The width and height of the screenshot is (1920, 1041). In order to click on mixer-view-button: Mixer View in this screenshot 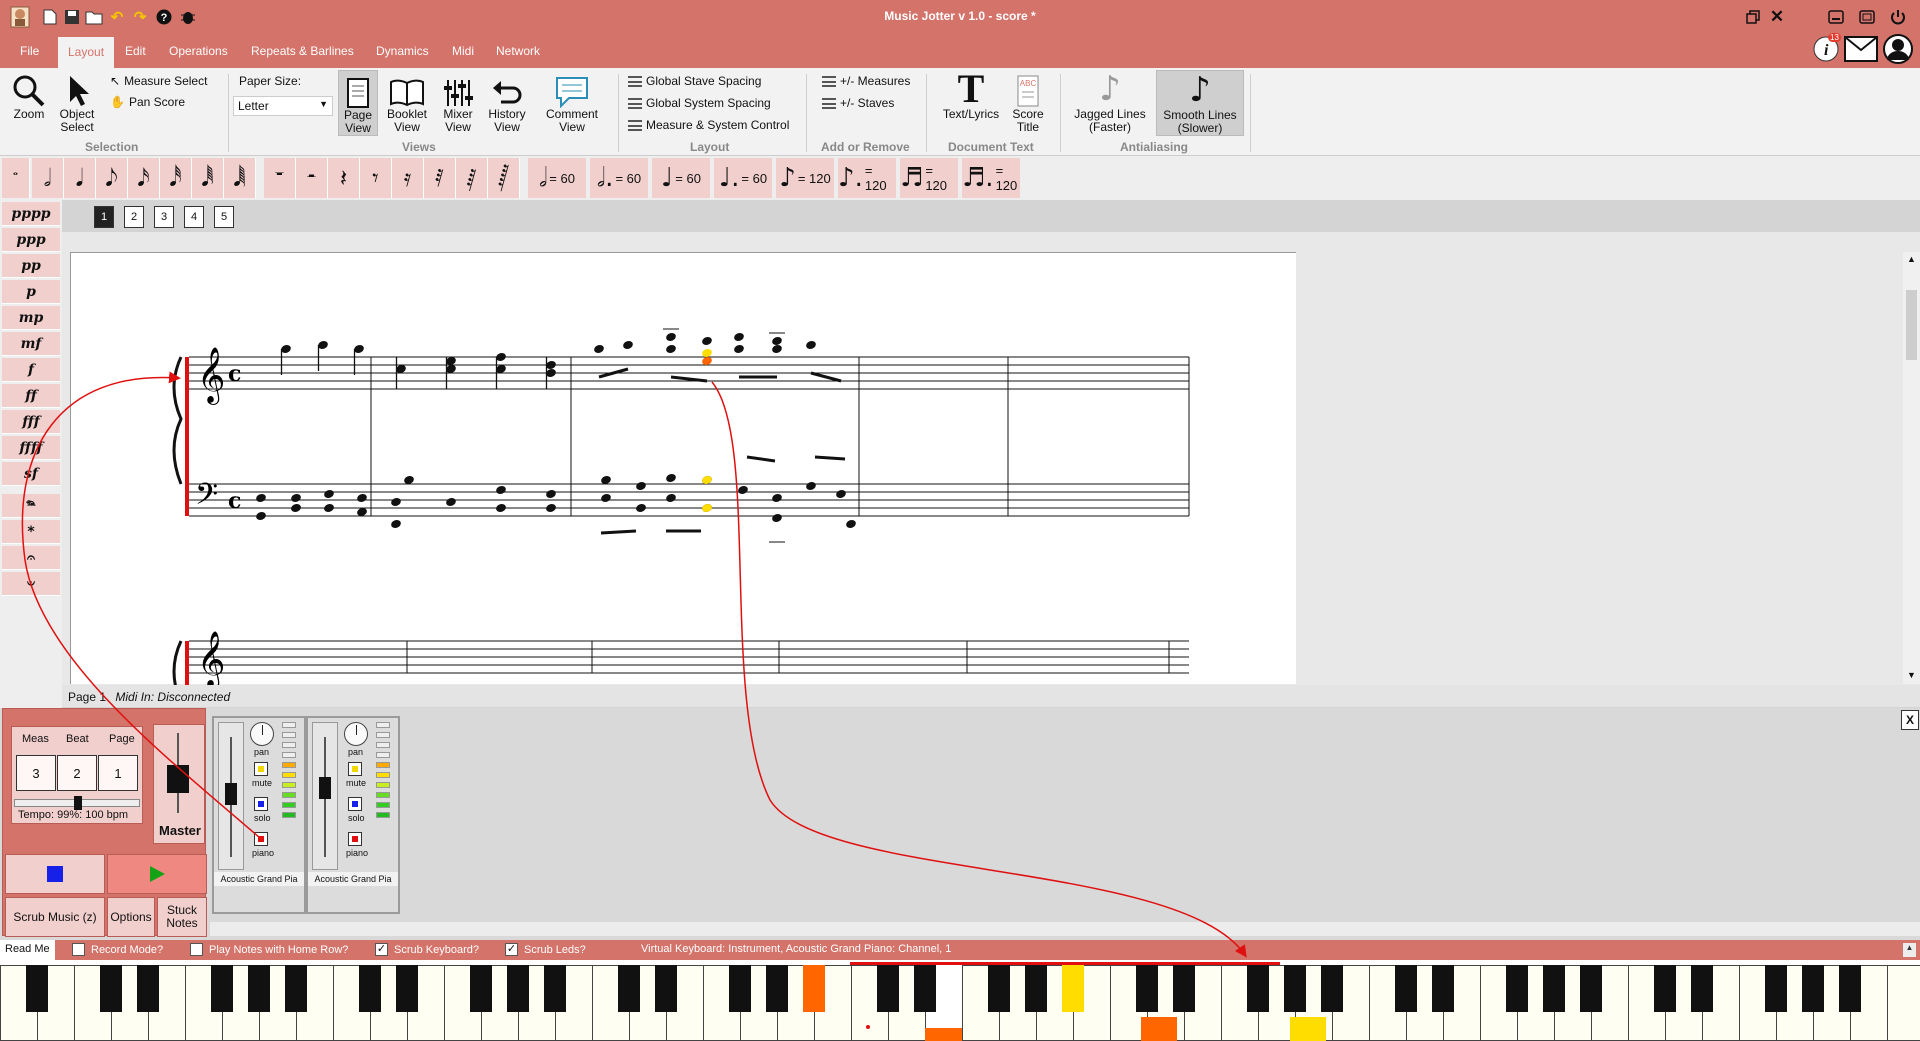, I will do `click(458, 102)`.